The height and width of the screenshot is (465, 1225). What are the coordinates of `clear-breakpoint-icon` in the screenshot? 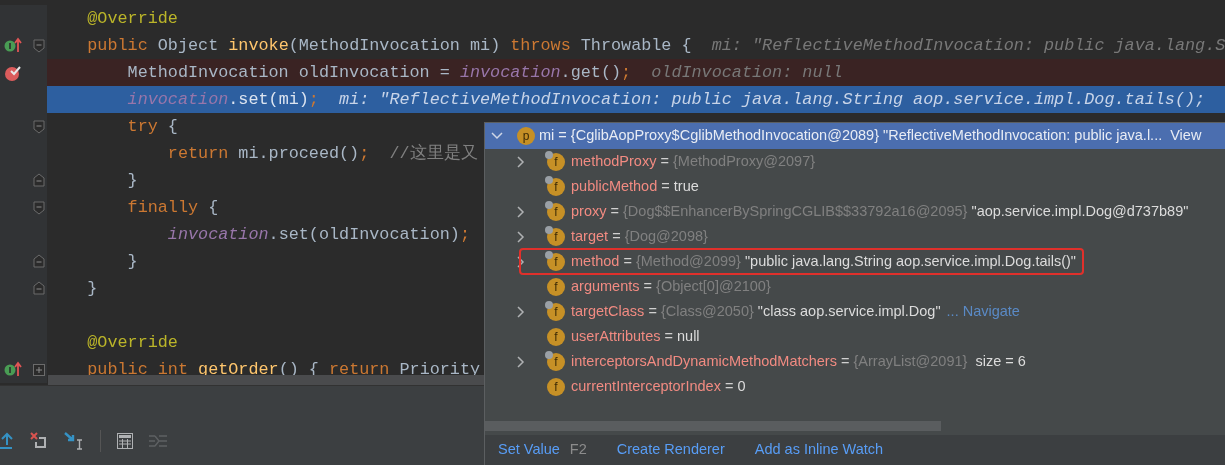 It's located at (39, 441).